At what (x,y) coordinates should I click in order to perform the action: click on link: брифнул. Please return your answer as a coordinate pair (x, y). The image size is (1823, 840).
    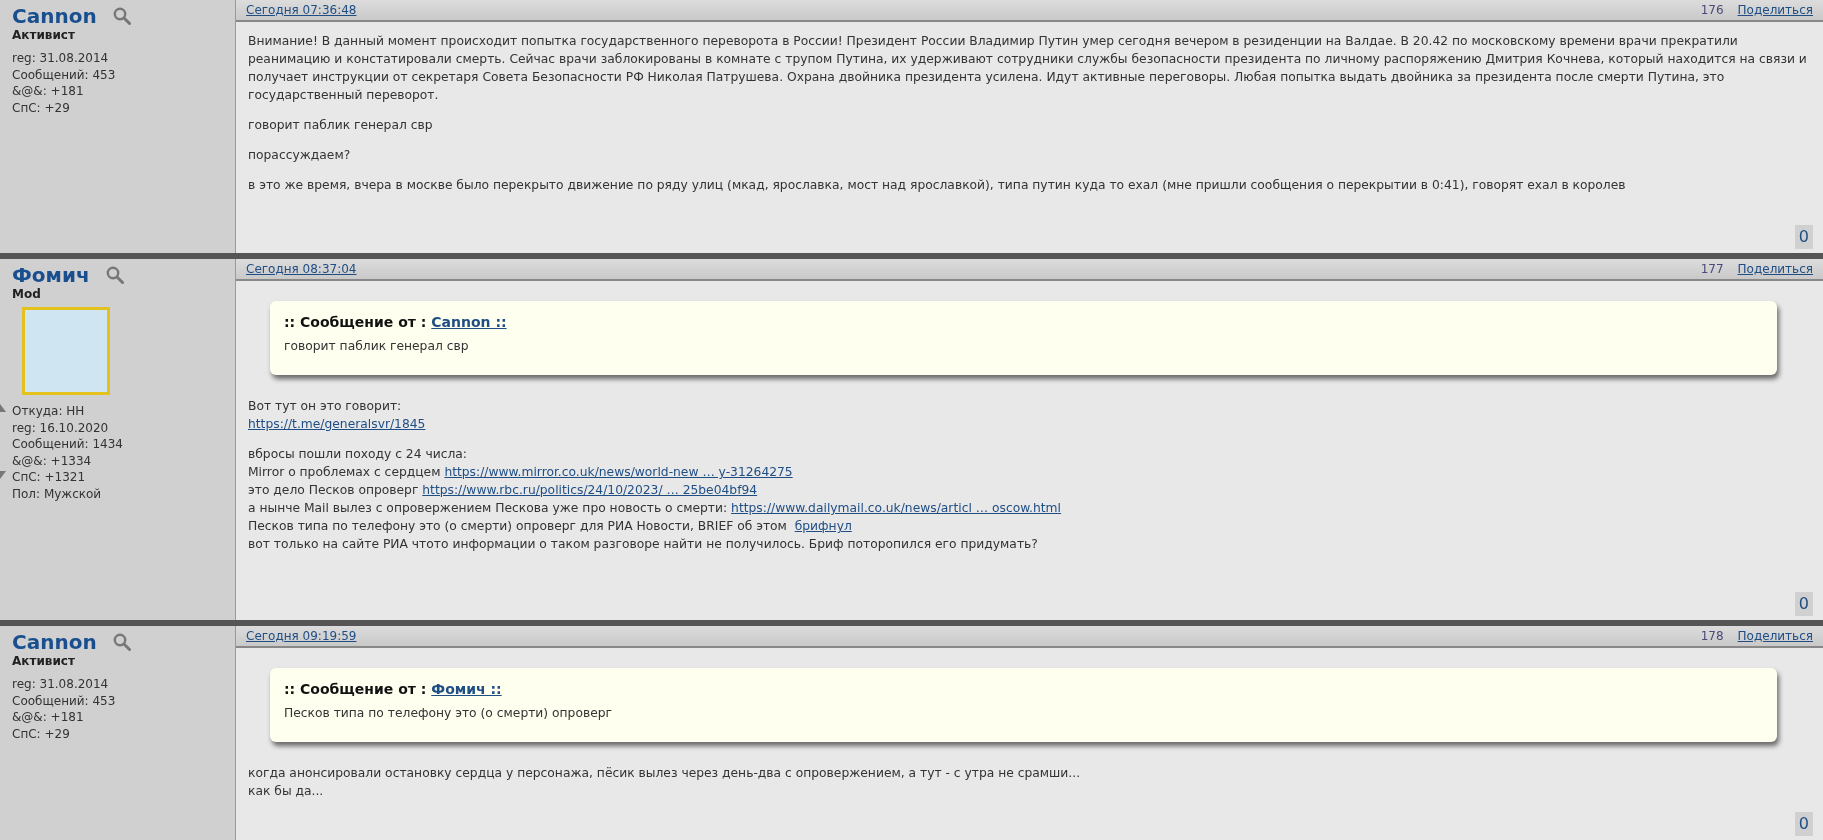
    Looking at the image, I should click on (823, 526).